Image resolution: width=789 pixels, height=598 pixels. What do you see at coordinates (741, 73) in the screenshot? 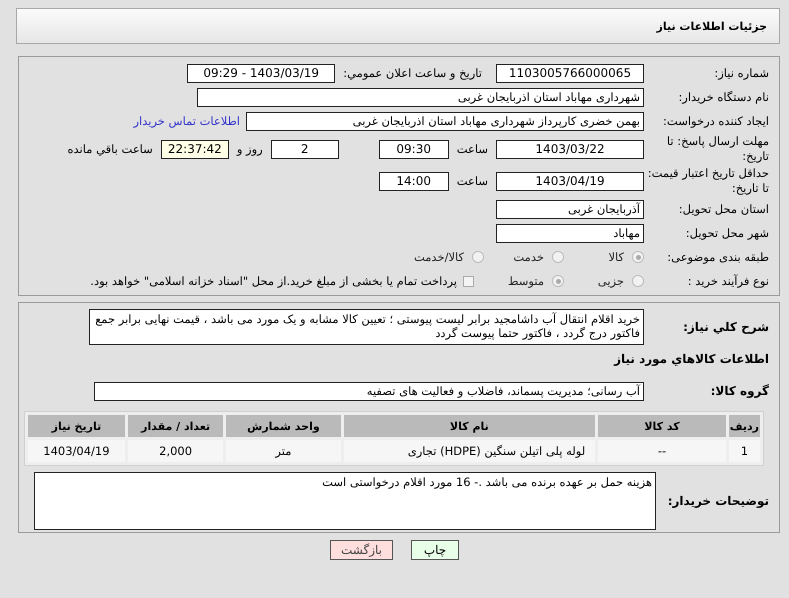
I see `field-label: شماره نیاز:` at bounding box center [741, 73].